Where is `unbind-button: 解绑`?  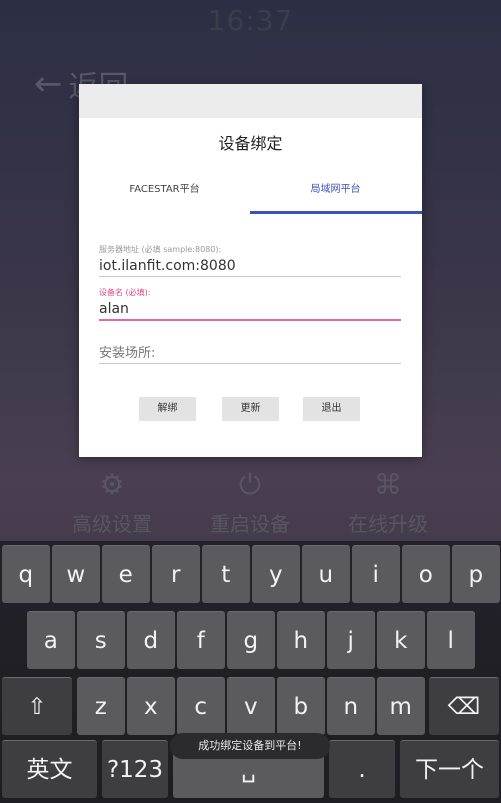
unbind-button: 解绑 is located at coordinates (167, 409).